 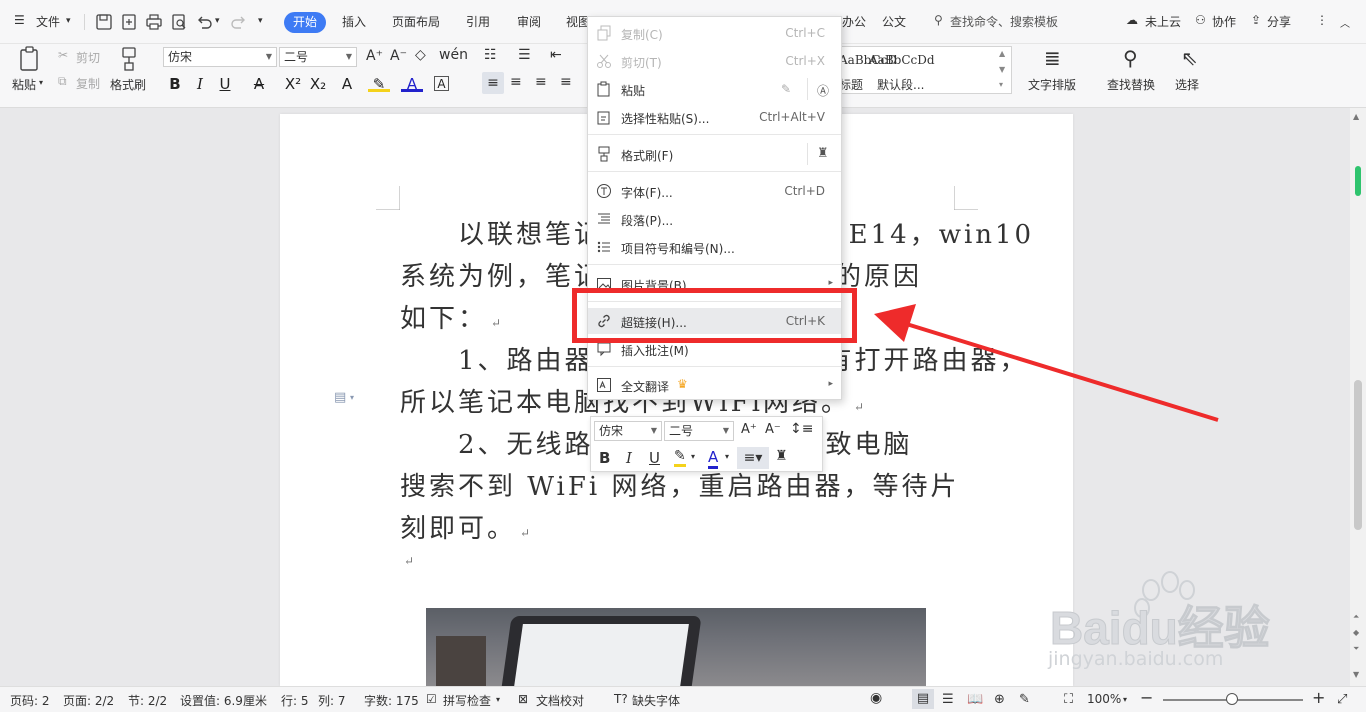 What do you see at coordinates (293, 84) in the screenshot?
I see `superscript-icon: X²` at bounding box center [293, 84].